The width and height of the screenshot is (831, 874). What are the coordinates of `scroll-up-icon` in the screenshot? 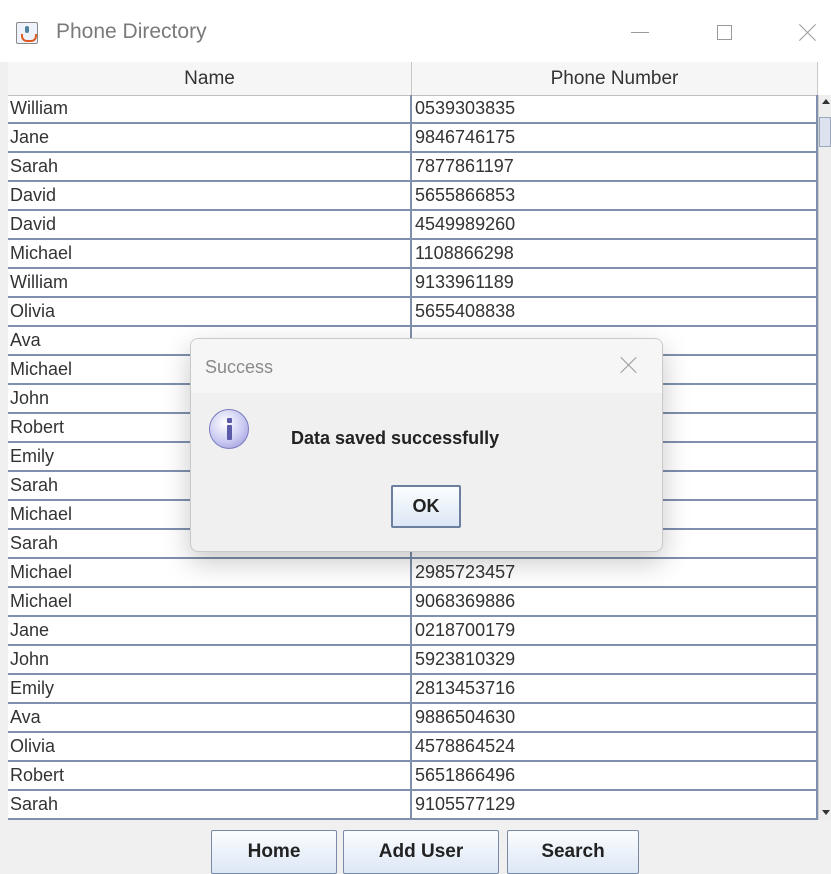 It's located at (825, 102).